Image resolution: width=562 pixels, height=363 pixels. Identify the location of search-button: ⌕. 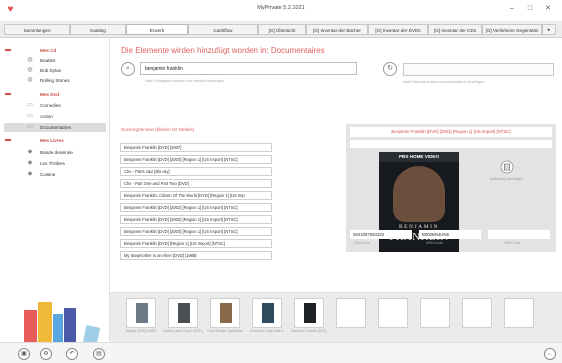
(128, 69).